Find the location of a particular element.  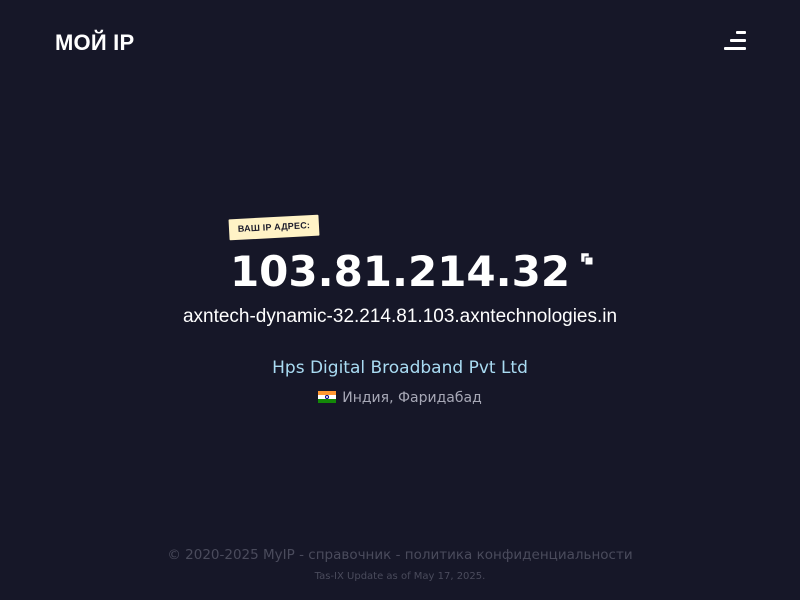

ip-label-badge: ВАШ IP АДРЕС: is located at coordinates (274, 227).